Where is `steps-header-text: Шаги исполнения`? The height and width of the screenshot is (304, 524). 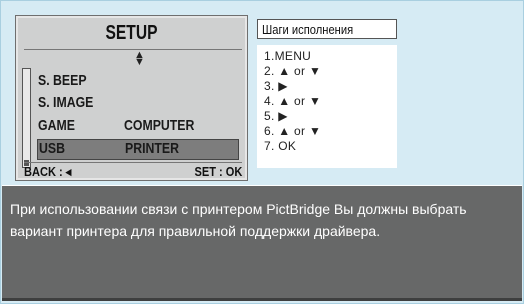 steps-header-text: Шаги исполнения is located at coordinates (308, 29).